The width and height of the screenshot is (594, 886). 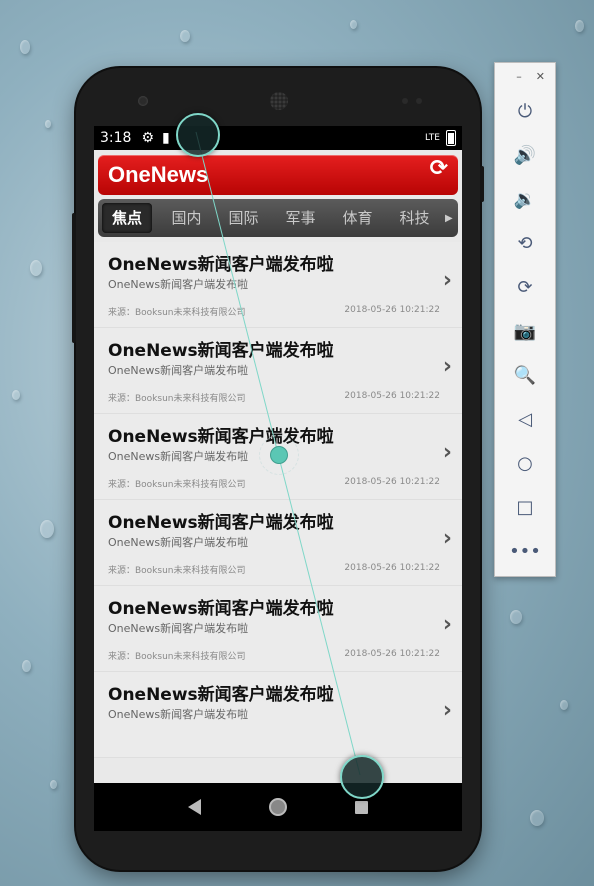 What do you see at coordinates (357, 218) in the screenshot?
I see `tab-sports: 体育` at bounding box center [357, 218].